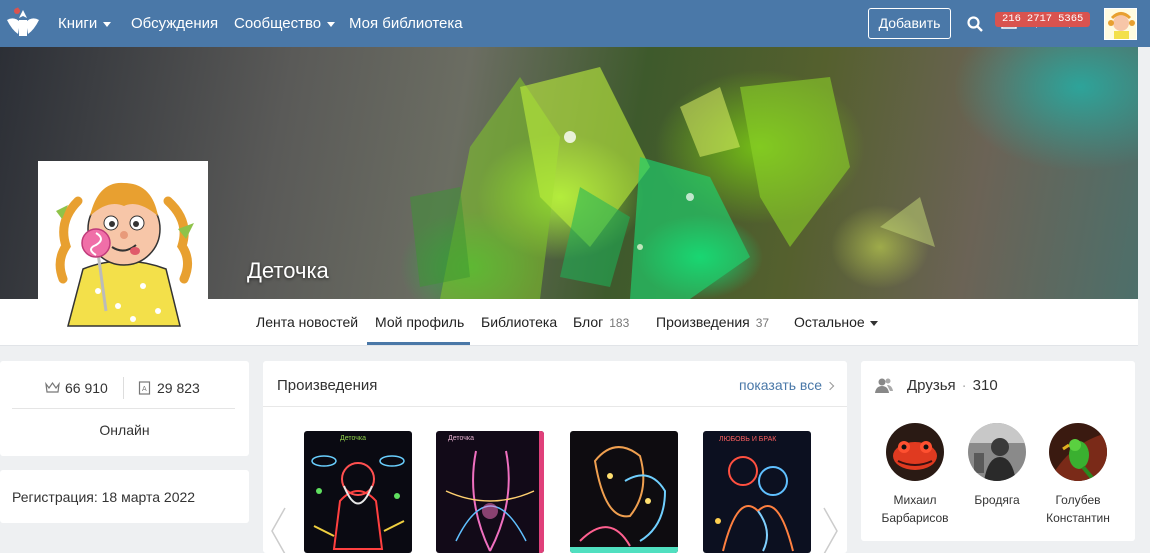 This screenshot has height=553, width=1150. What do you see at coordinates (830, 386) in the screenshot?
I see `chevron-right-icon` at bounding box center [830, 386].